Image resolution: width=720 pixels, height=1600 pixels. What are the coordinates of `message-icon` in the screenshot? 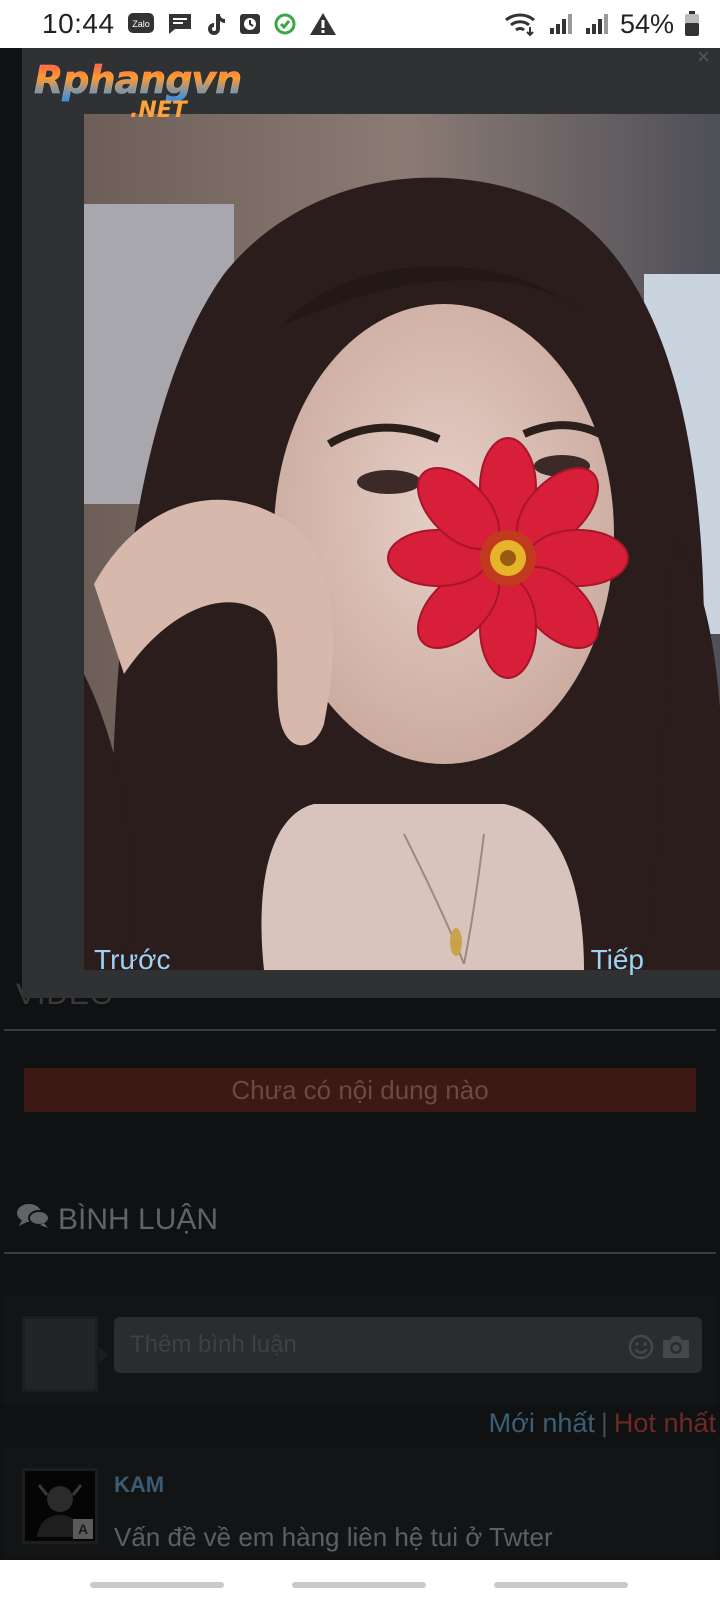 It's located at (180, 24).